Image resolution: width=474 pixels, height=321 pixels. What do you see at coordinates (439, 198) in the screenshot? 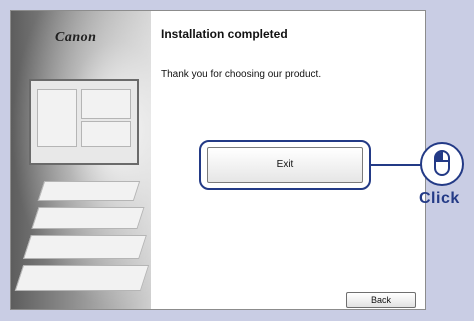
I see `click-label: Click` at bounding box center [439, 198].